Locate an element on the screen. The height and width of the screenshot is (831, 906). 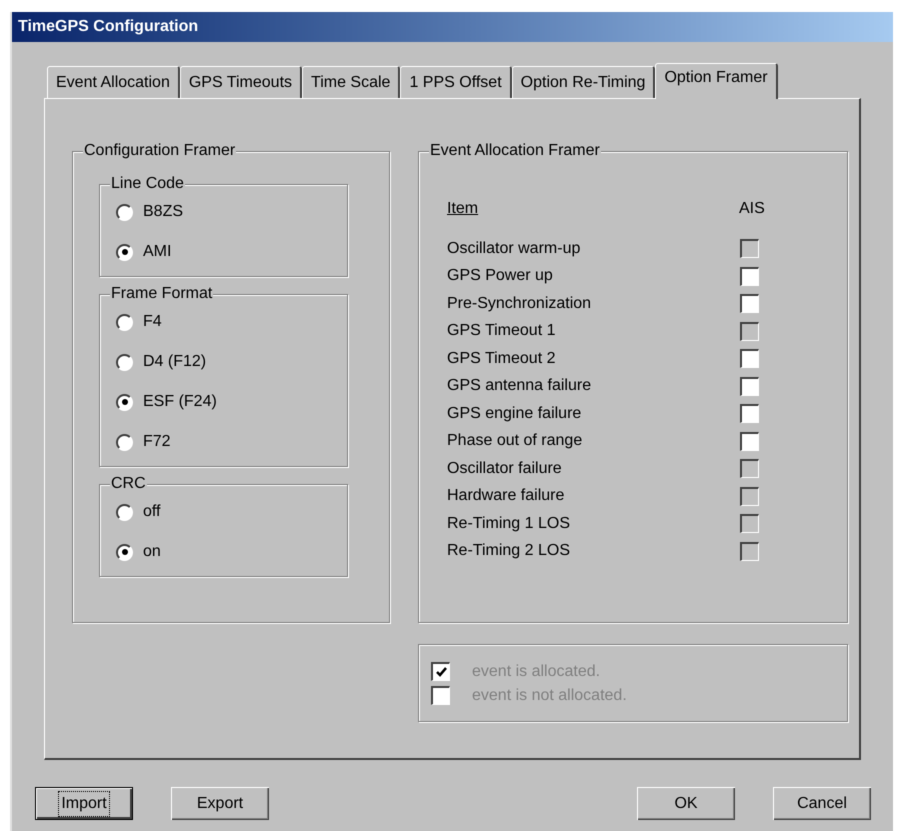
event-label: Pre-Synchronization is located at coordinates (519, 304).